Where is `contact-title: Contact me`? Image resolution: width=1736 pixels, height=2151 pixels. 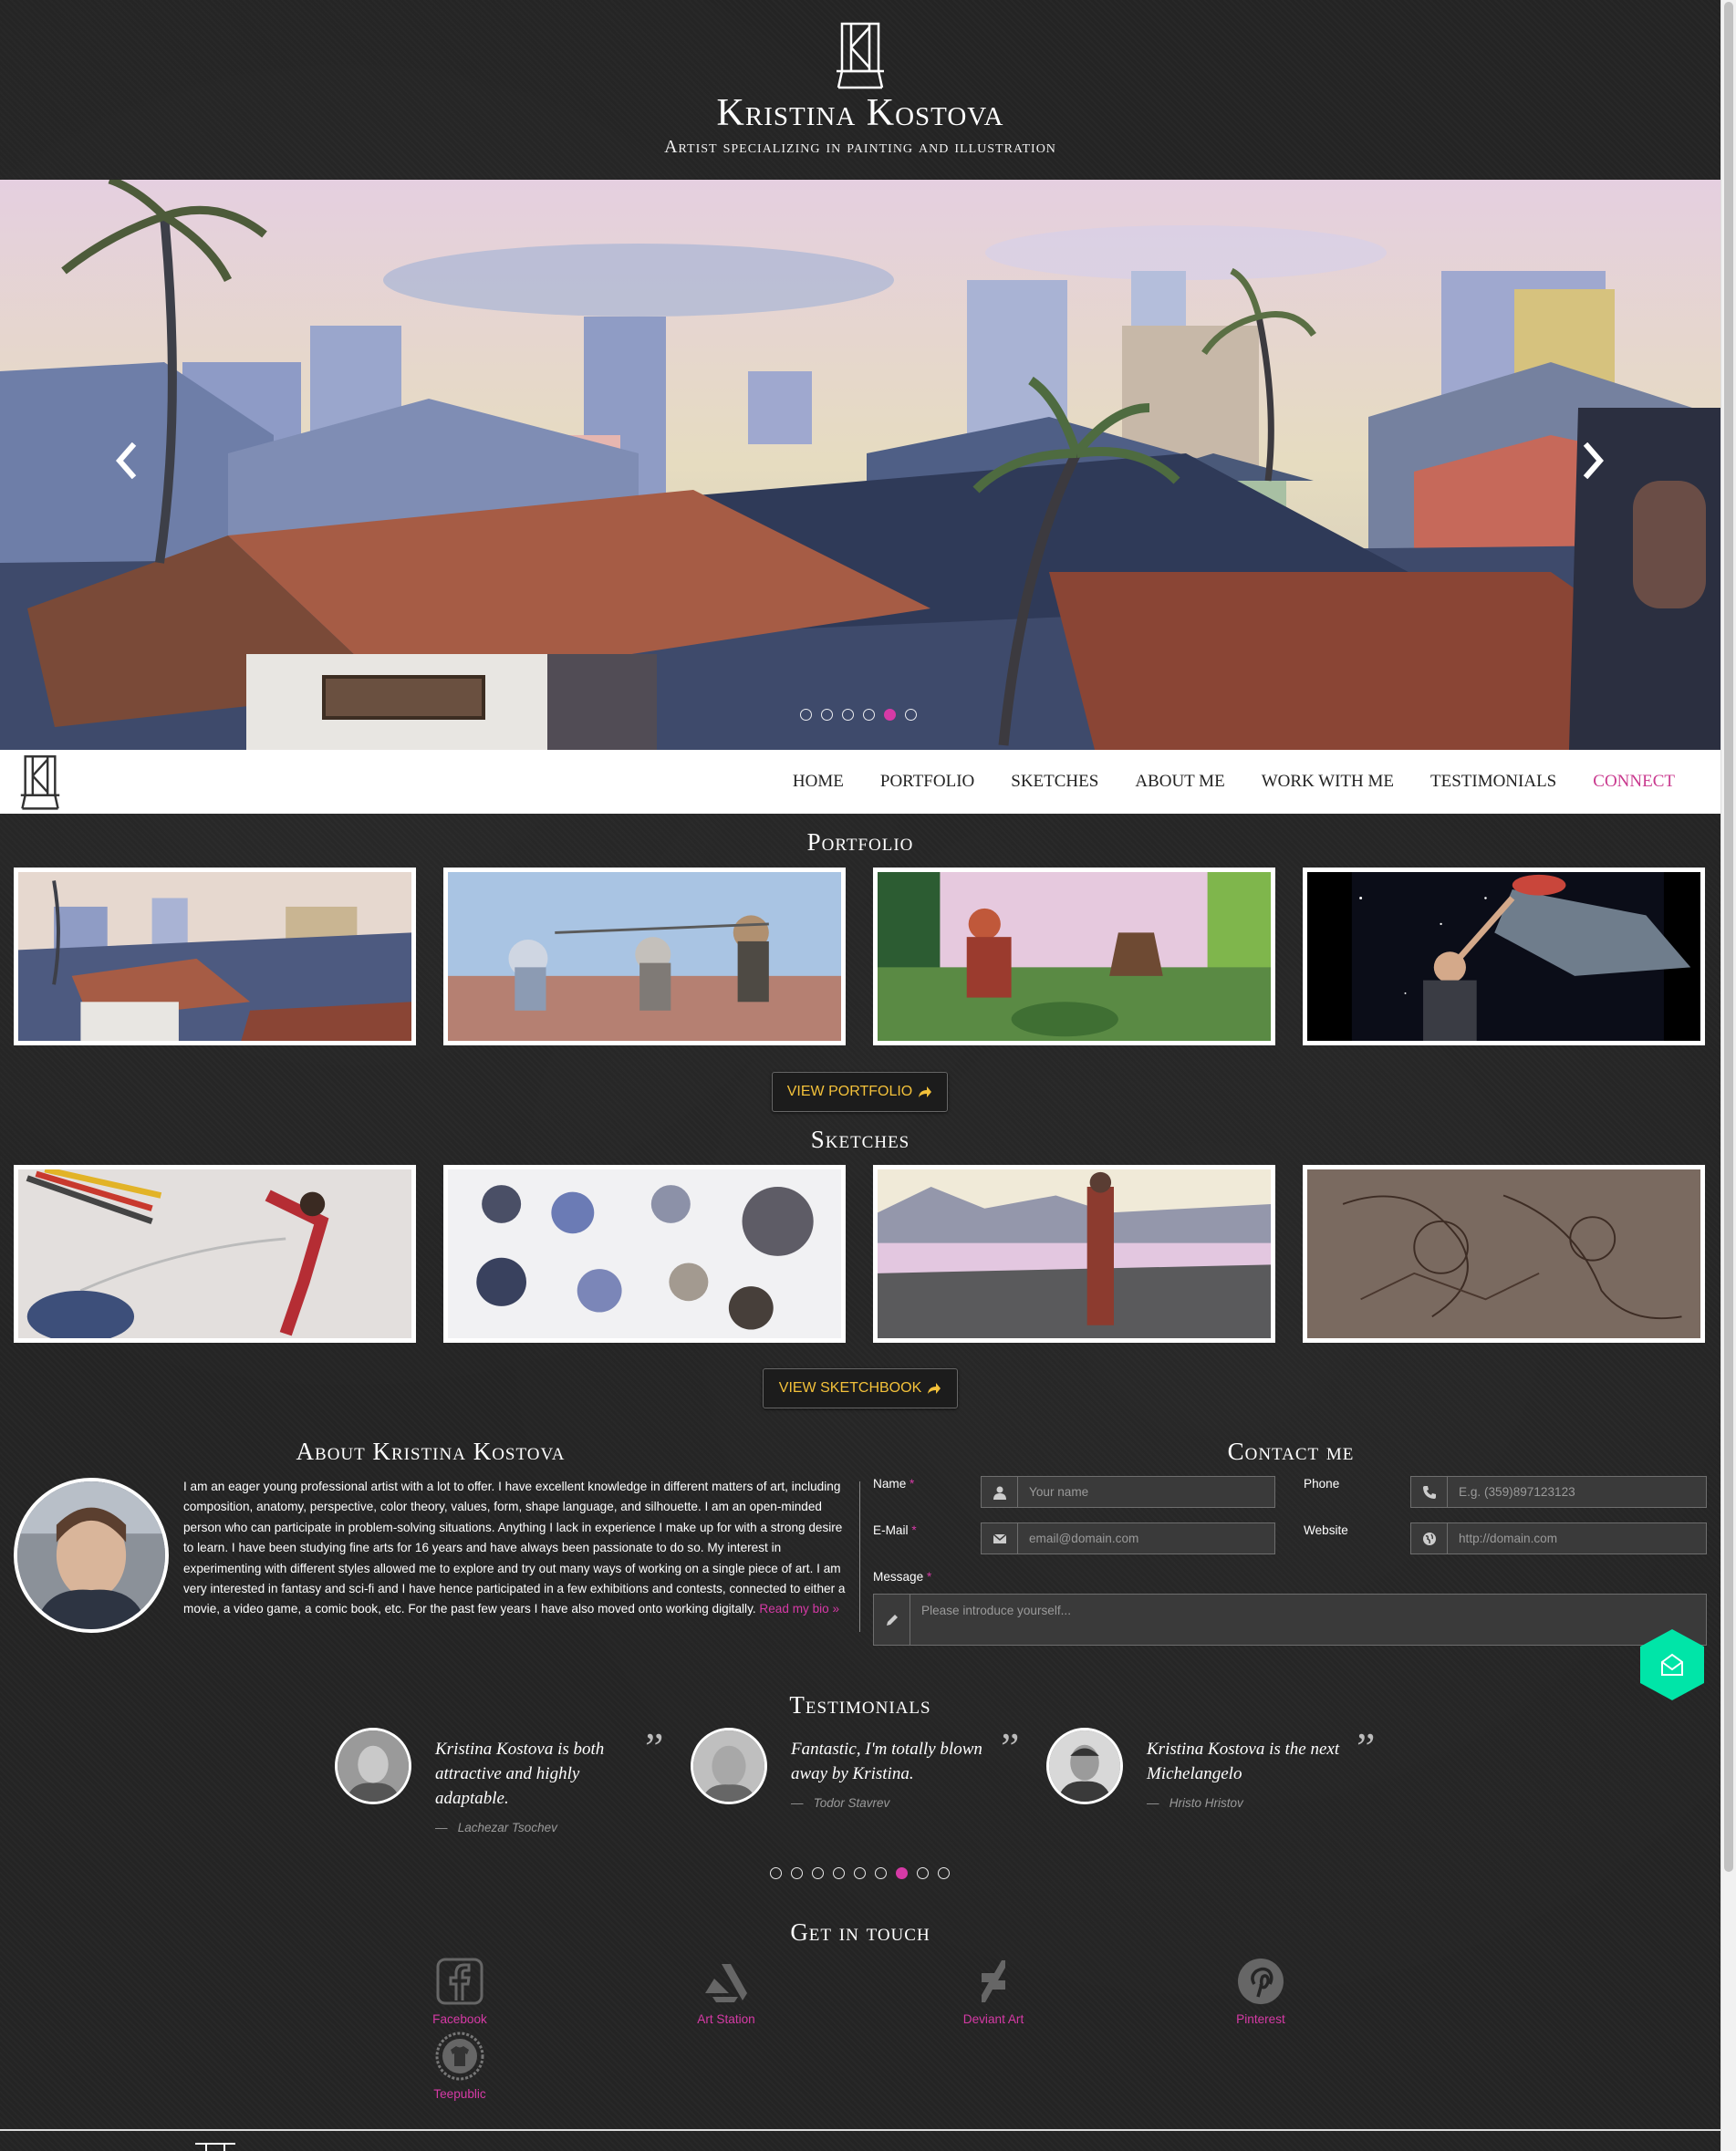
contact-title: Contact me is located at coordinates (1291, 1452).